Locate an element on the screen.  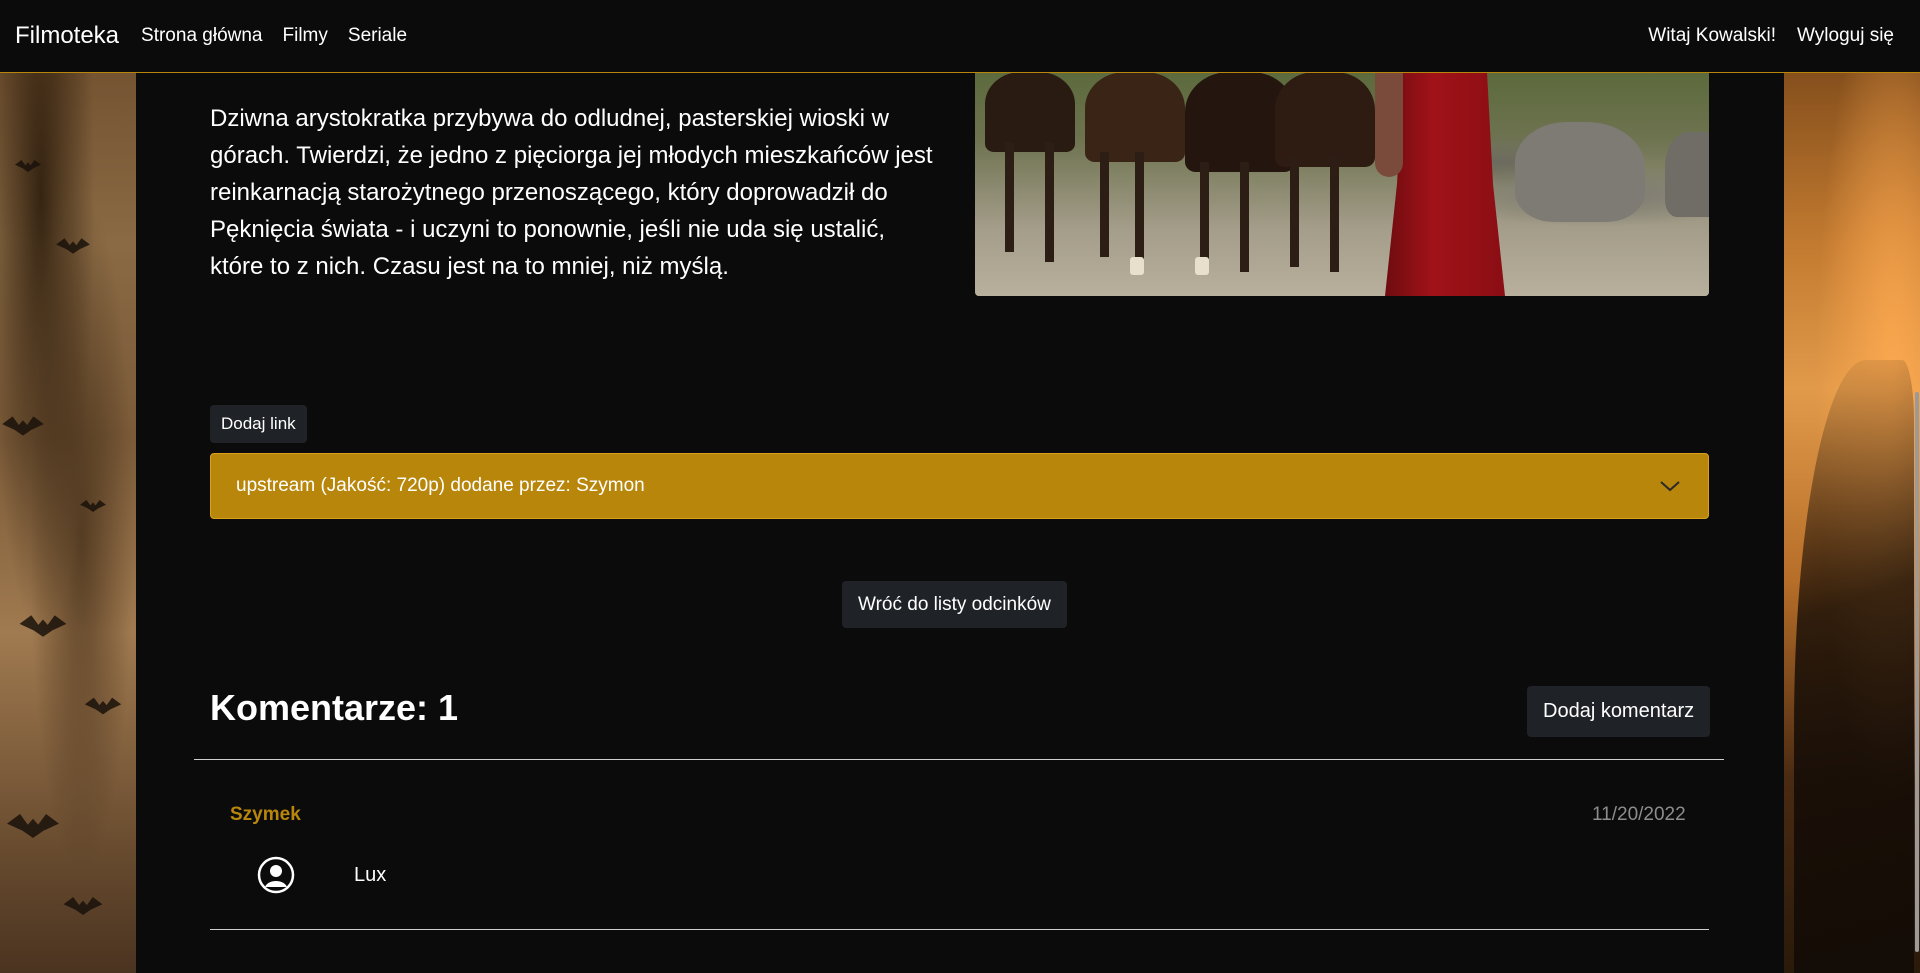
comments-heading: Komentarze: 1 is located at coordinates (334, 707).